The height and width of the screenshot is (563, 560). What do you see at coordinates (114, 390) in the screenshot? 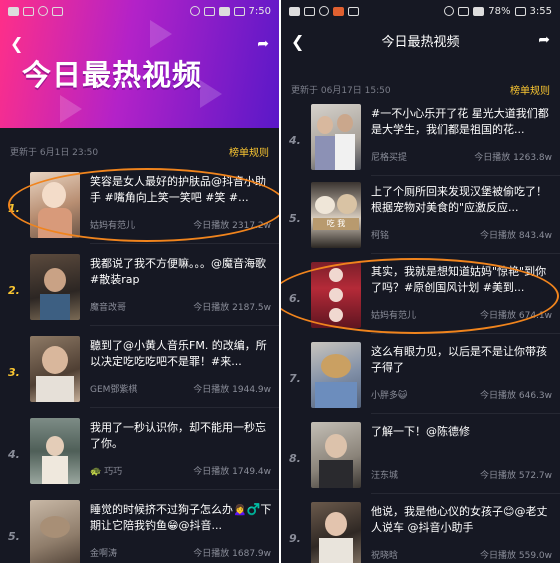
I see `author-name: GEM鄧紫棋` at bounding box center [114, 390].